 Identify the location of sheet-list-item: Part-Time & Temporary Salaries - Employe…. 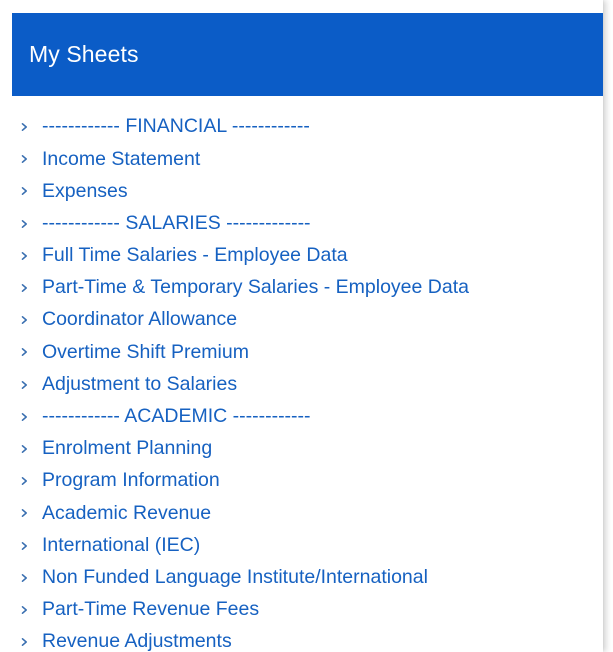
(244, 288).